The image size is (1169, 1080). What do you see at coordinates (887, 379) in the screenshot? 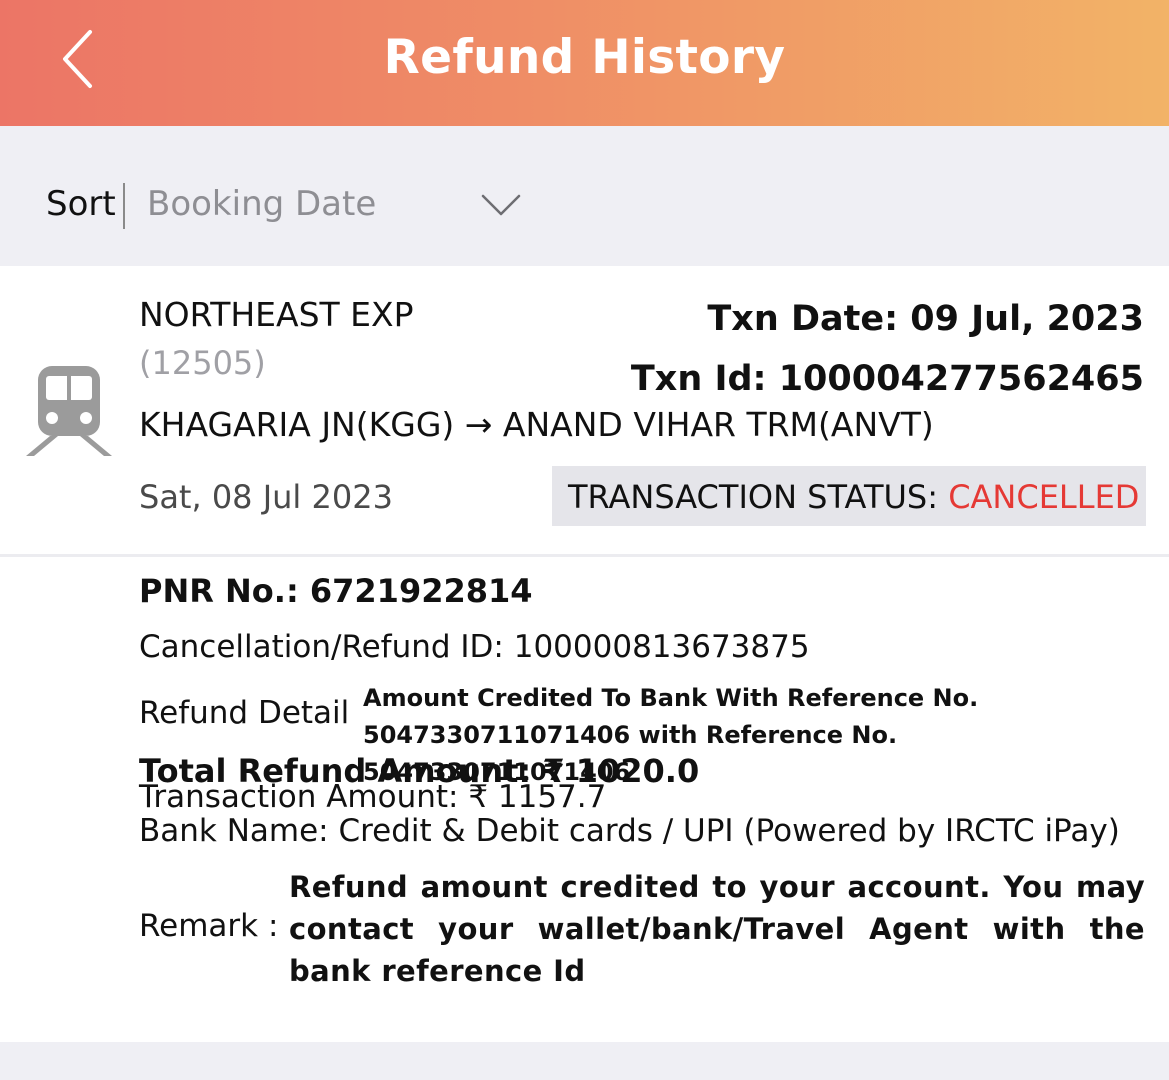
I see `txn-id: Txn Id: 100004277562465` at bounding box center [887, 379].